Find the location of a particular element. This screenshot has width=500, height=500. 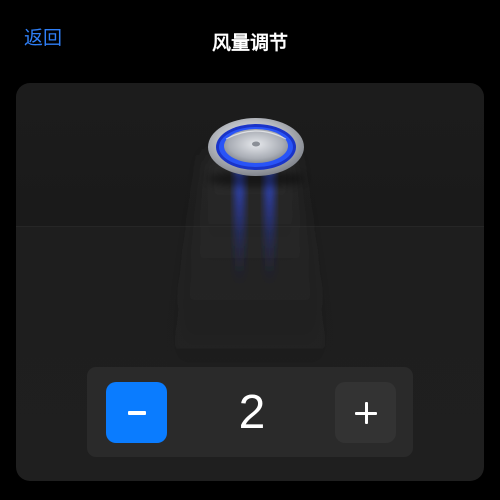

plus-icon is located at coordinates (365, 412).